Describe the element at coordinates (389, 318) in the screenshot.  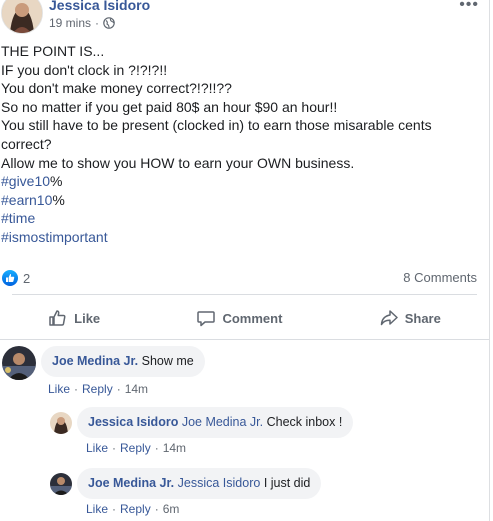
I see `share-icon` at that location.